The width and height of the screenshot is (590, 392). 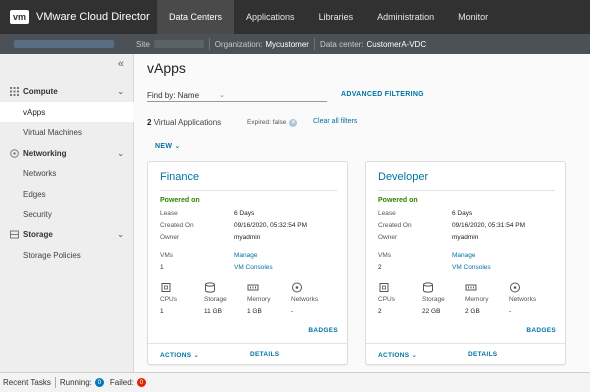 I want to click on sidebar-item-security: Security, so click(x=67, y=214).